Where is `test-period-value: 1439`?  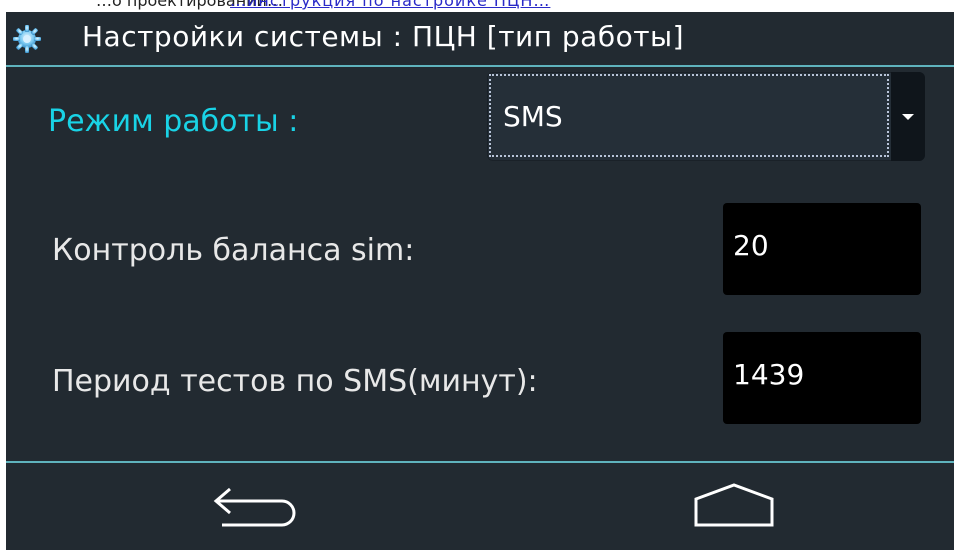
test-period-value: 1439 is located at coordinates (769, 374).